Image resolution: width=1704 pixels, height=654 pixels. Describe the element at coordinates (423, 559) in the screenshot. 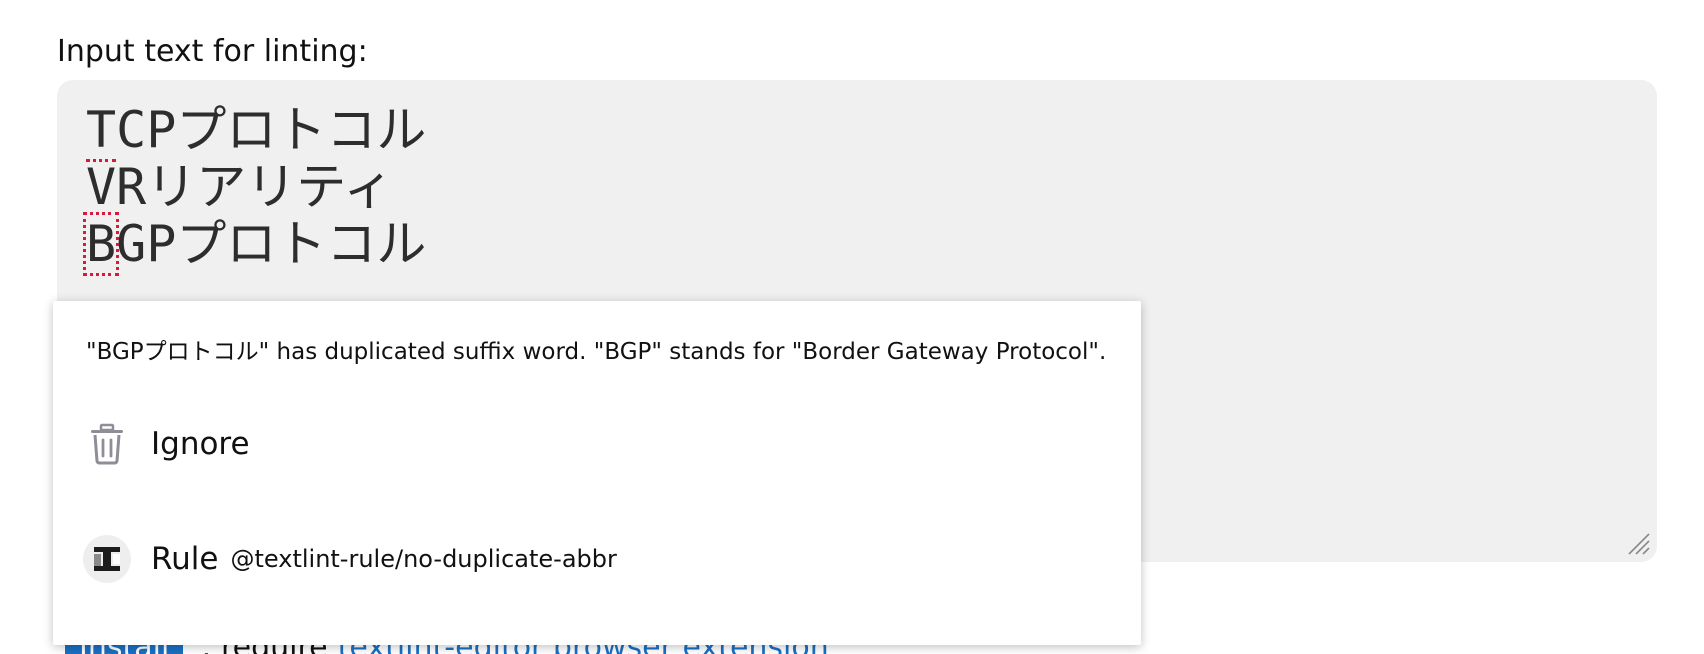

I see `rule-name: @textlint-rule/no-duplicate-abbr` at that location.